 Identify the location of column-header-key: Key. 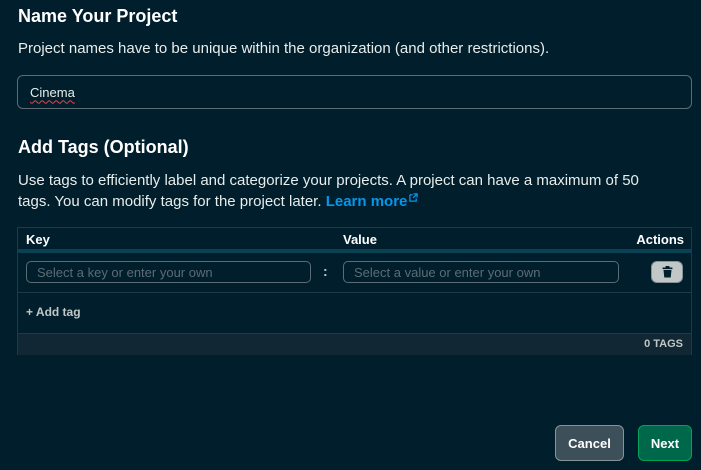
(38, 239).